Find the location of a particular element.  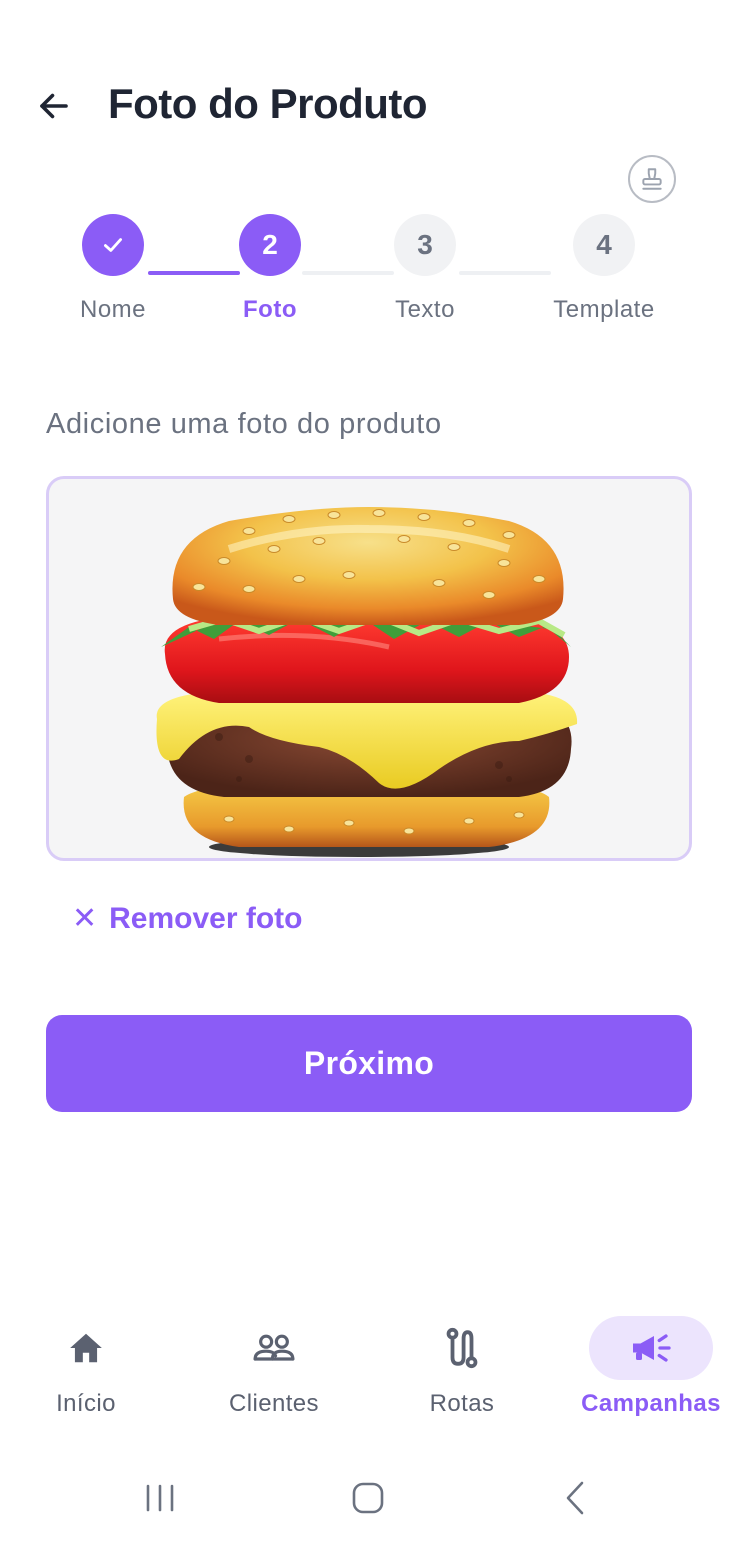

chevron-left-icon is located at coordinates (575, 1498).